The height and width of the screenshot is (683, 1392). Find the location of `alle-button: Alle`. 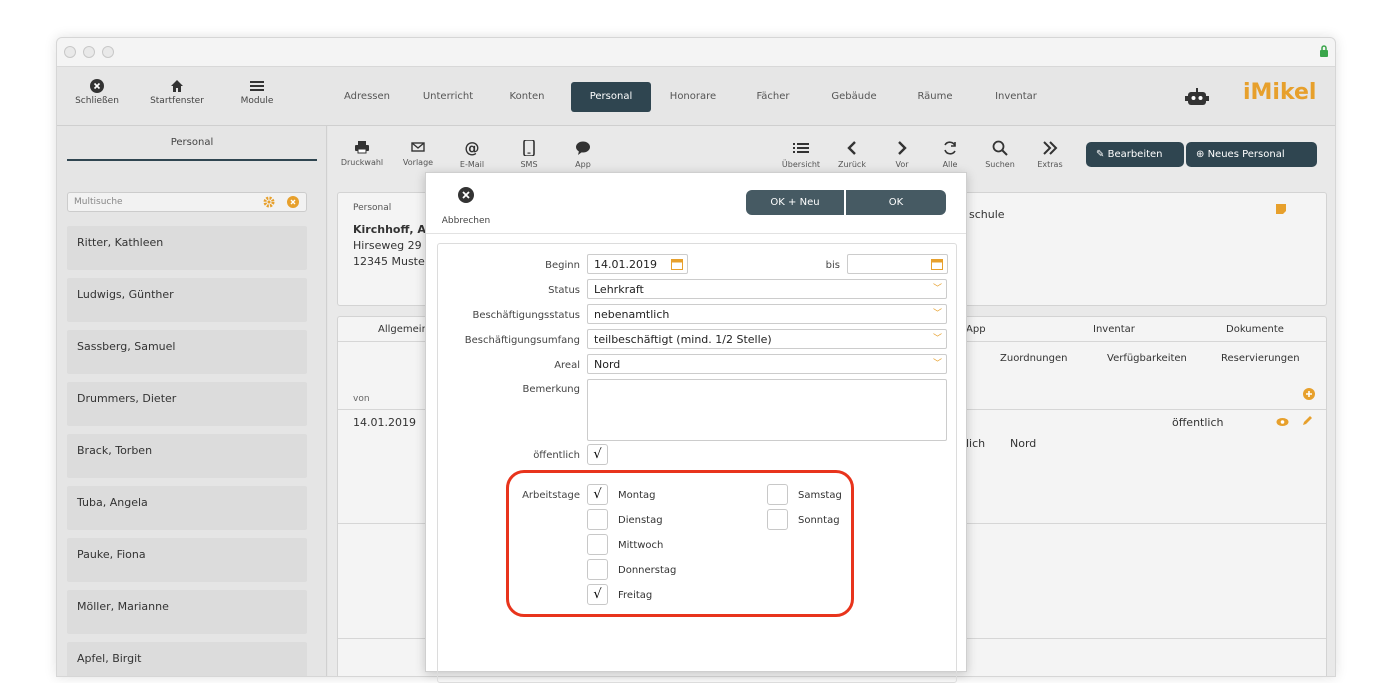

alle-button: Alle is located at coordinates (950, 154).